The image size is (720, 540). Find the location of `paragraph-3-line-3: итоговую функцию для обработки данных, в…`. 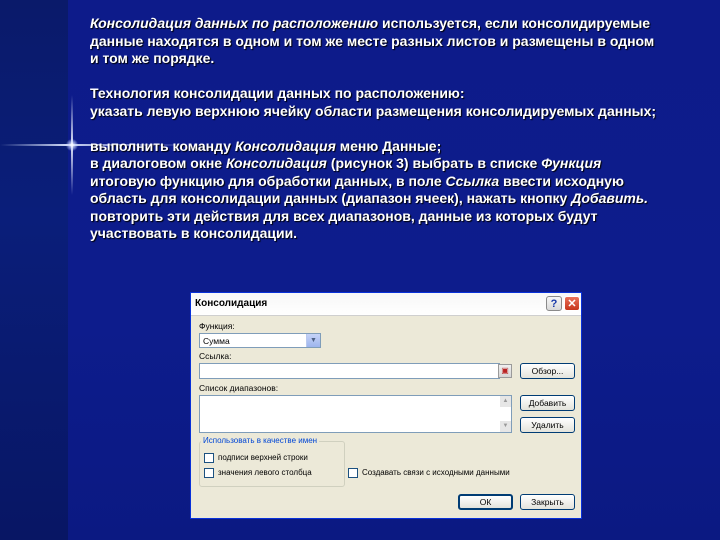

paragraph-3-line-3: итоговую функцию для обработки данных, в… is located at coordinates (379, 182).